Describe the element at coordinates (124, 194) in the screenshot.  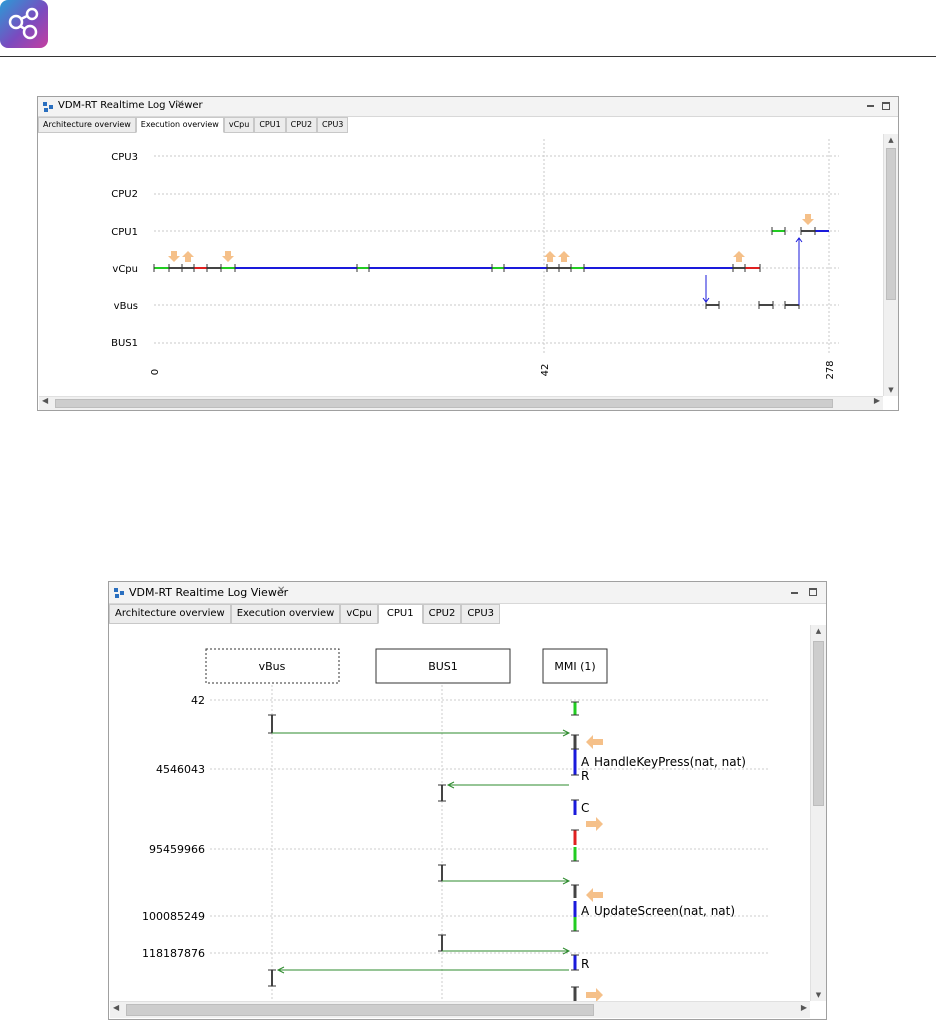
I see `row-label-cpu2: CPU2` at that location.